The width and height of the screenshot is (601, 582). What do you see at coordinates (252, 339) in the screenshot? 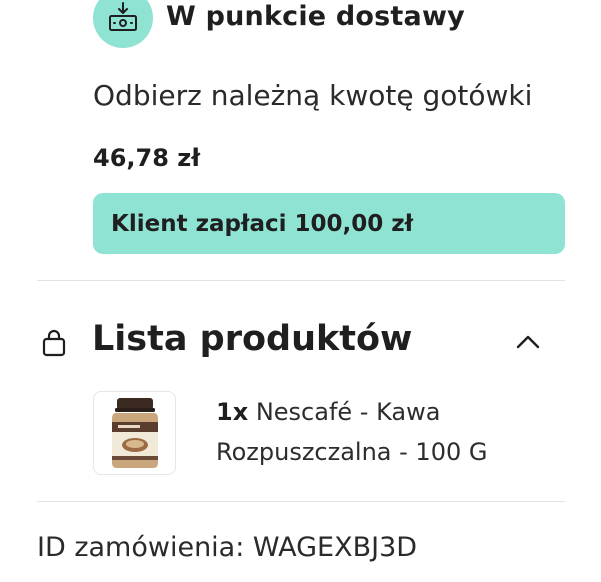
I see `product-list-title: Lista produktów` at bounding box center [252, 339].